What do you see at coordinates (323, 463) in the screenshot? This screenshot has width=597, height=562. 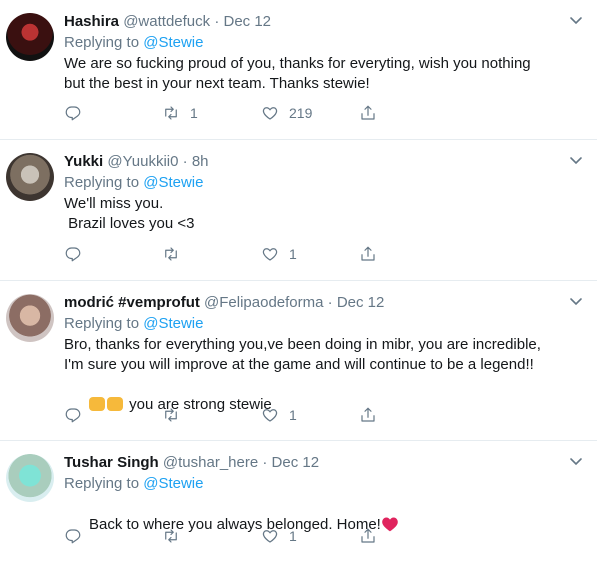 I see `tweet-header: Tushar Singh @tushar_here · Dec 12` at bounding box center [323, 463].